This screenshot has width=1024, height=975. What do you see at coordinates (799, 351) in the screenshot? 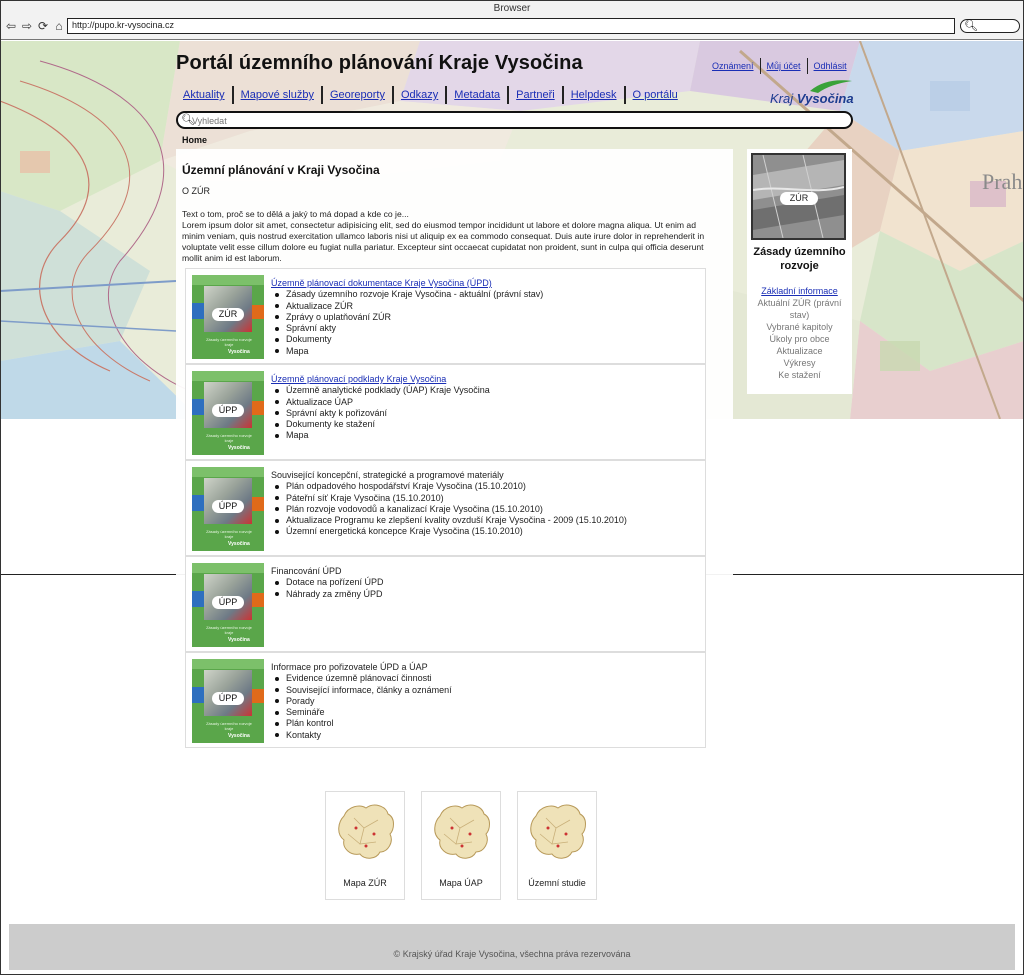
I see `sidebar-item-updates: Aktualizace` at bounding box center [799, 351].